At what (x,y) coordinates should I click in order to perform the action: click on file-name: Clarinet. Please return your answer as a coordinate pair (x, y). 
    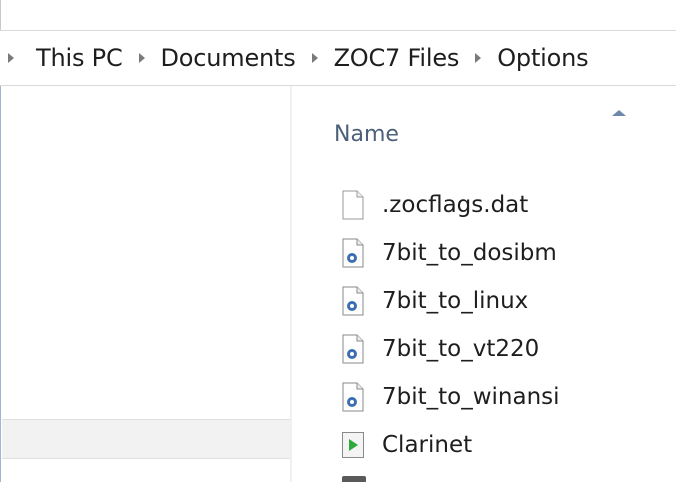
    Looking at the image, I should click on (427, 445).